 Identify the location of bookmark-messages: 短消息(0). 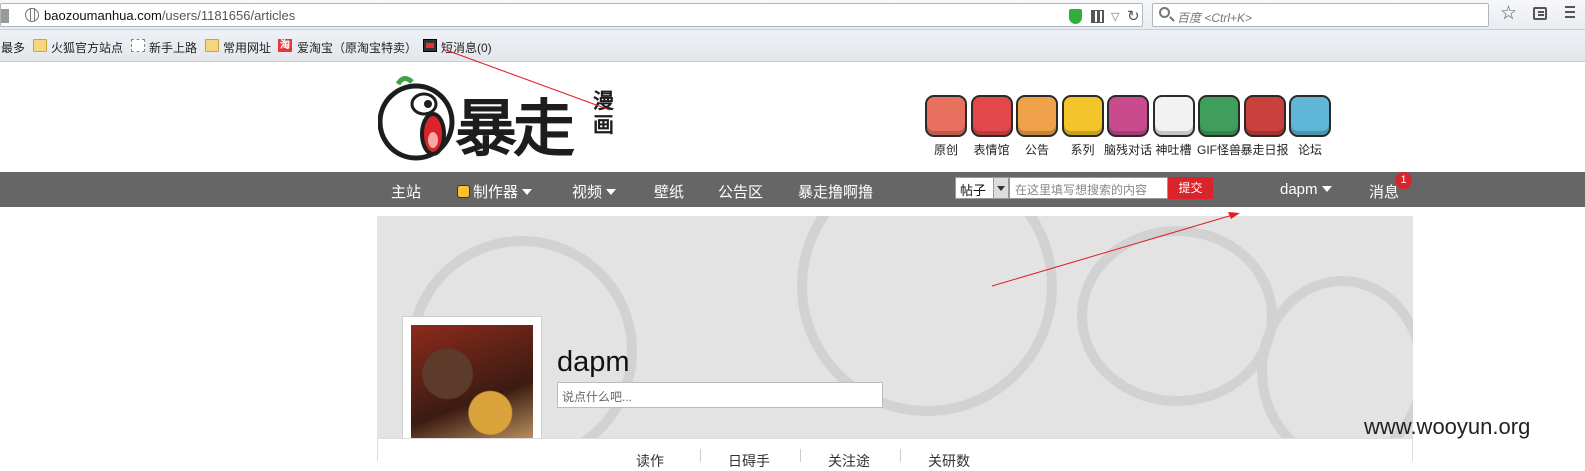
(466, 47).